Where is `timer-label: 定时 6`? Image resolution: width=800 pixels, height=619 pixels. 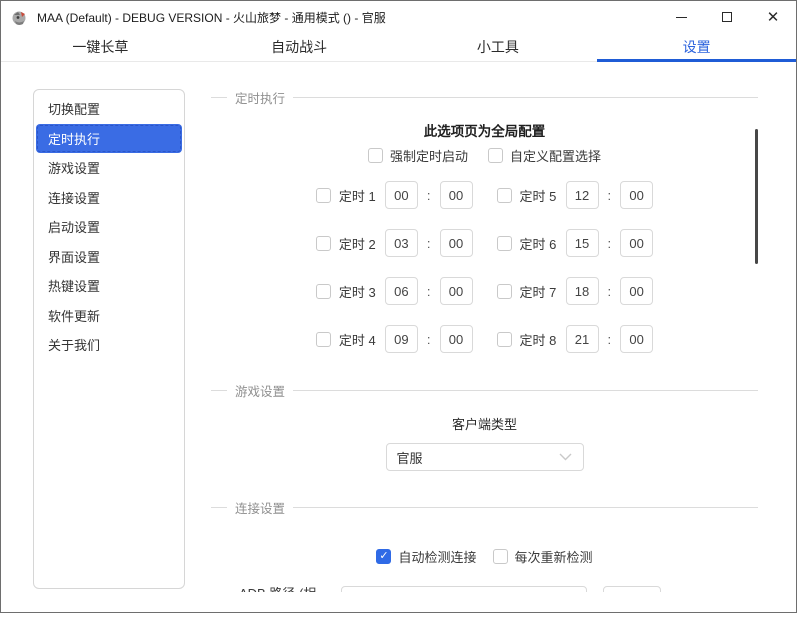 timer-label: 定时 6 is located at coordinates (538, 244).